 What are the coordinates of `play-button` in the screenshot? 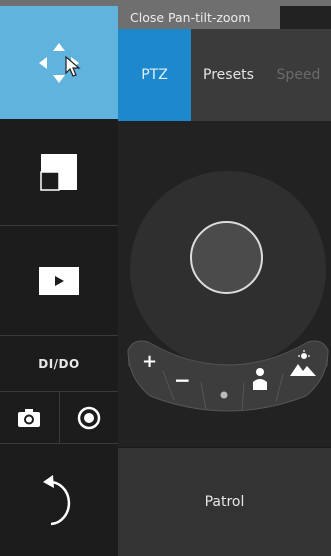 It's located at (59, 281).